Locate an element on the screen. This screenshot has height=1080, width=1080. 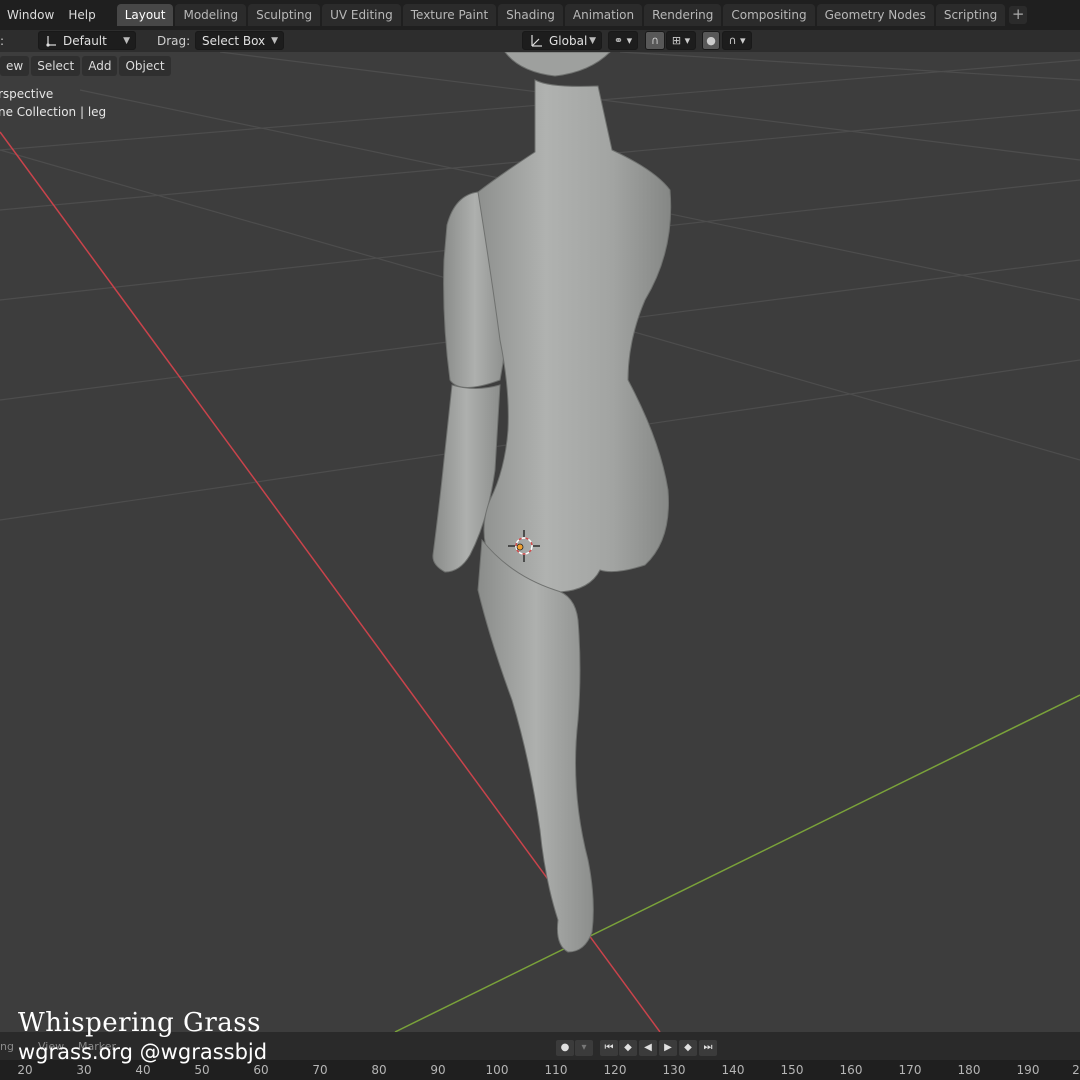
frame-tick: 60 is located at coordinates (261, 1070).